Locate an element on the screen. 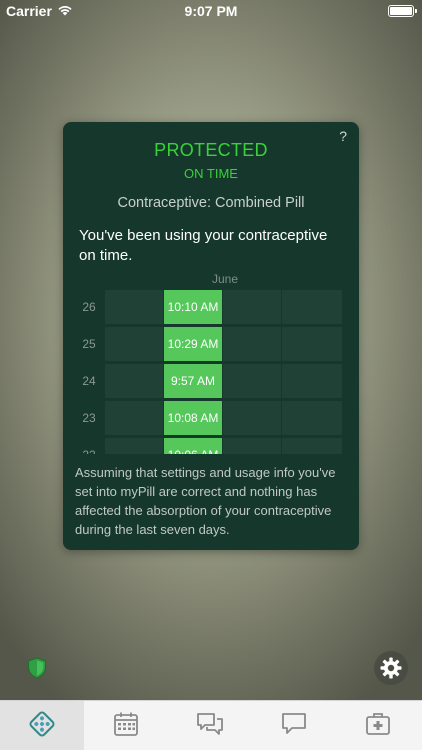 This screenshot has width=422, height=750. tab-forum is located at coordinates (210, 725).